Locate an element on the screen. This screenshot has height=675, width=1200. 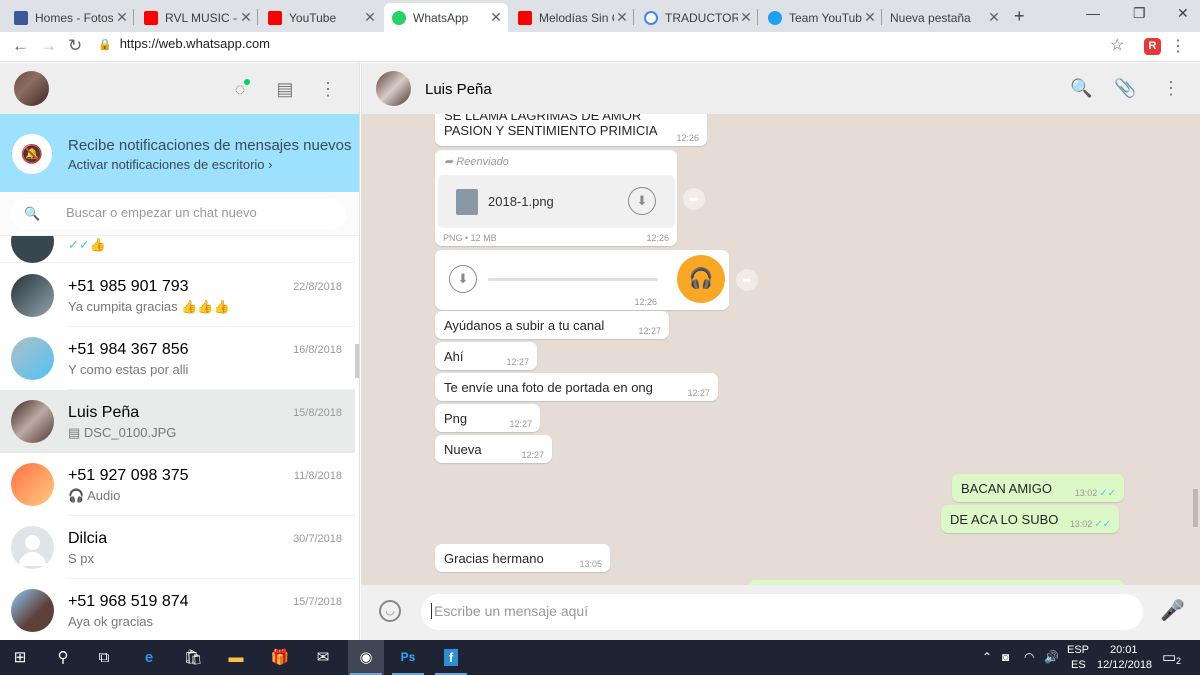
gift-app-icon: 🎁 is located at coordinates (280, 657).